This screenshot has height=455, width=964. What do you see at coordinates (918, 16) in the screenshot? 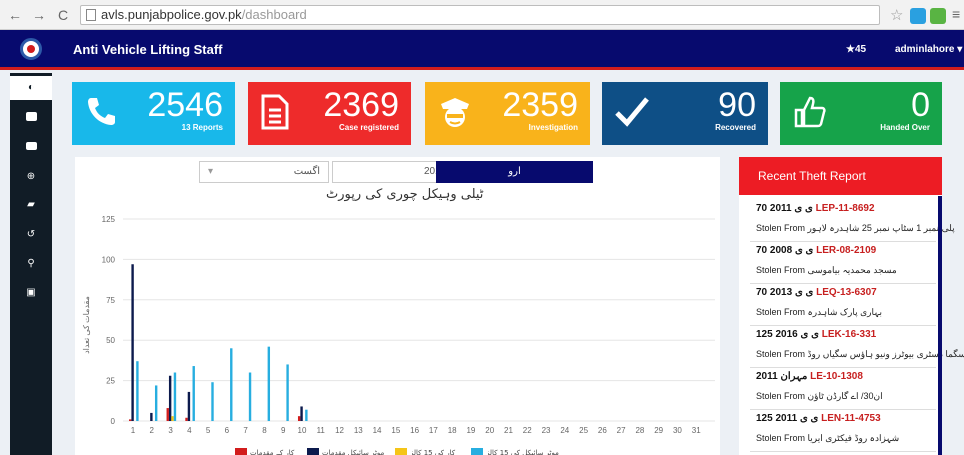
I see `extension-s-icon` at bounding box center [918, 16].